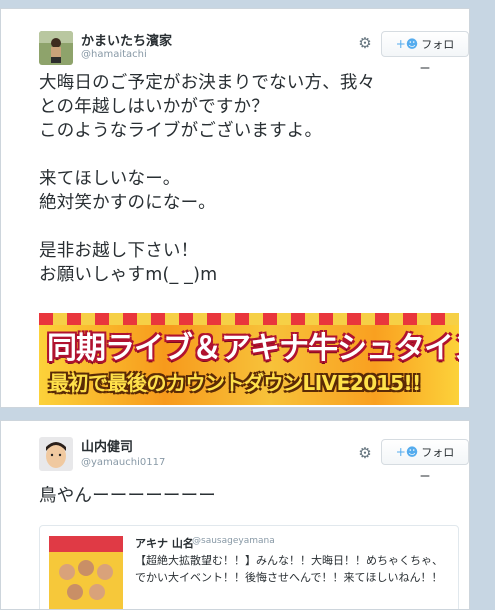 This screenshot has width=495, height=610. What do you see at coordinates (126, 39) in the screenshot?
I see `display-name: かまいたち濱家` at bounding box center [126, 39].